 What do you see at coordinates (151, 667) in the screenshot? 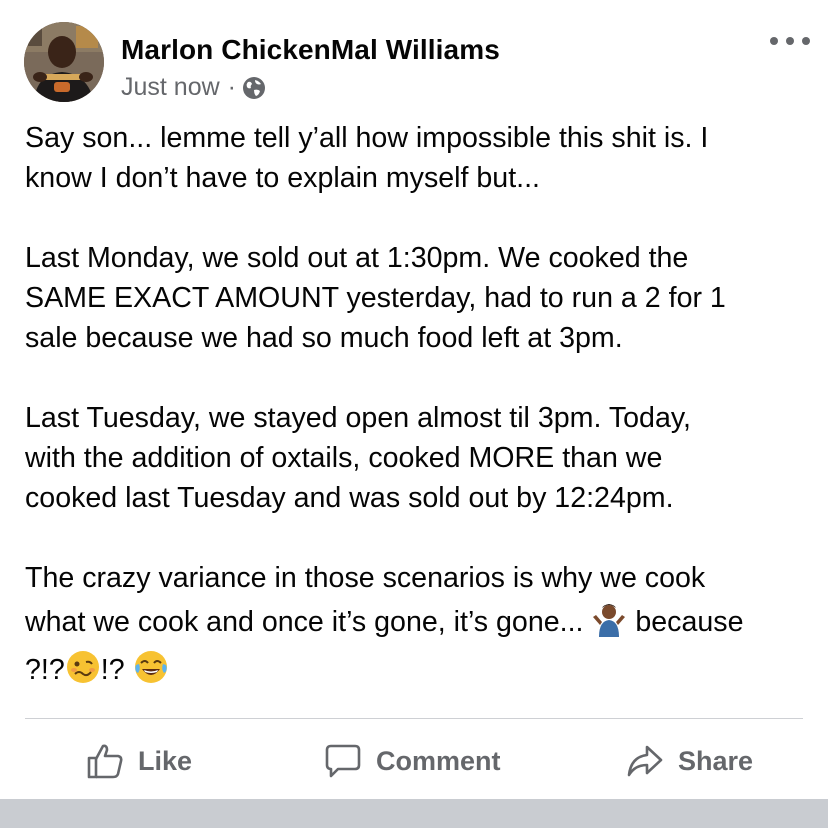
I see `face-with-tears-of-joy-emoji` at bounding box center [151, 667].